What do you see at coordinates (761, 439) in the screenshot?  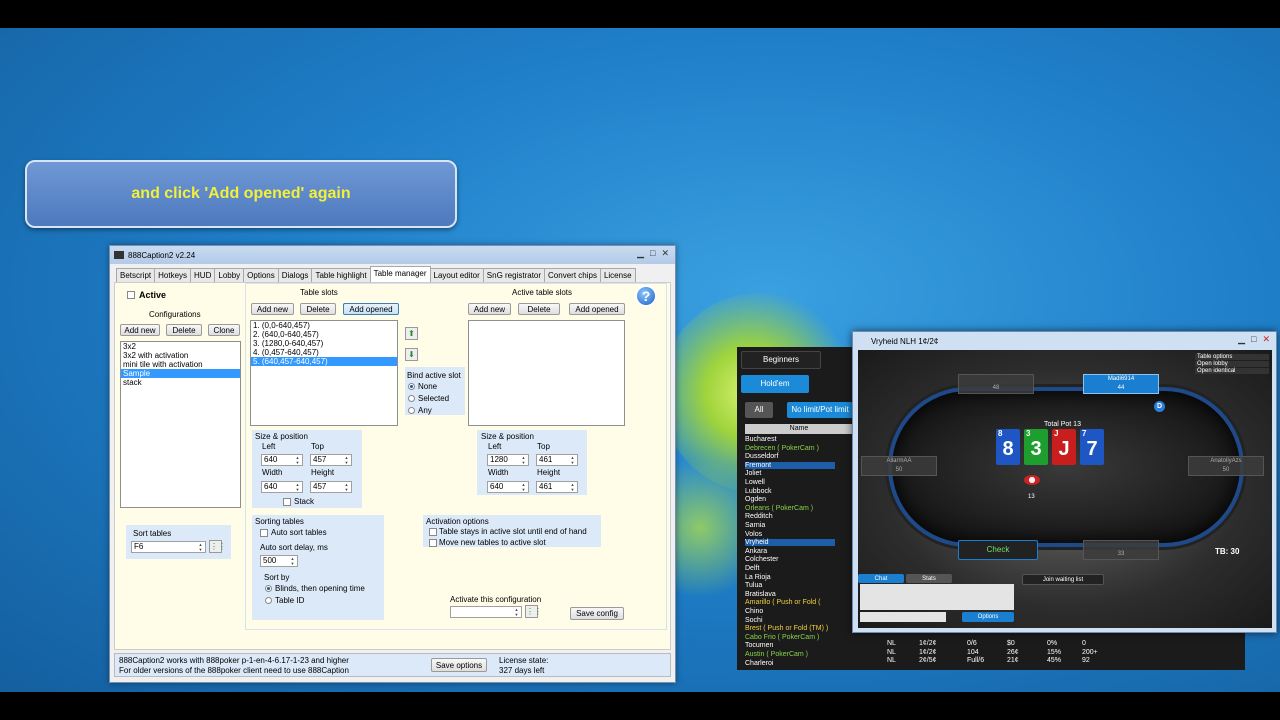 I see `lobby-table-row: Bucharest` at bounding box center [761, 439].